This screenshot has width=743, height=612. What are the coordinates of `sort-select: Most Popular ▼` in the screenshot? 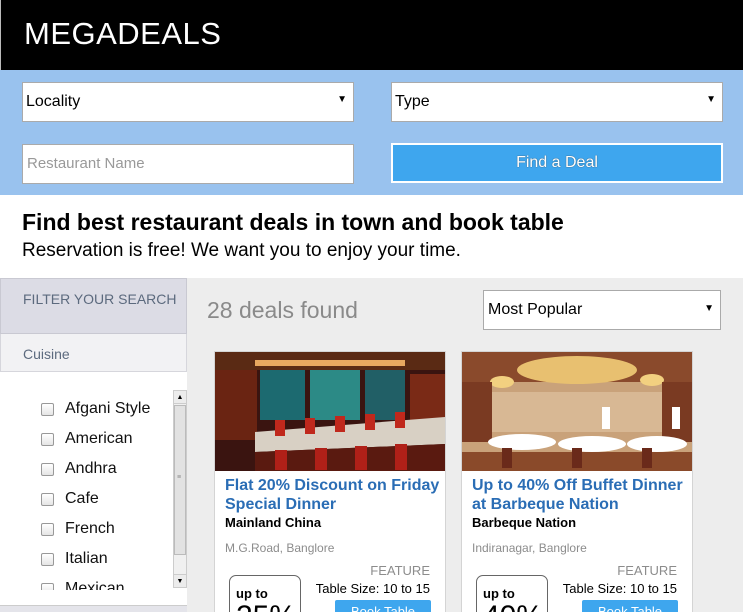 It's located at (602, 310).